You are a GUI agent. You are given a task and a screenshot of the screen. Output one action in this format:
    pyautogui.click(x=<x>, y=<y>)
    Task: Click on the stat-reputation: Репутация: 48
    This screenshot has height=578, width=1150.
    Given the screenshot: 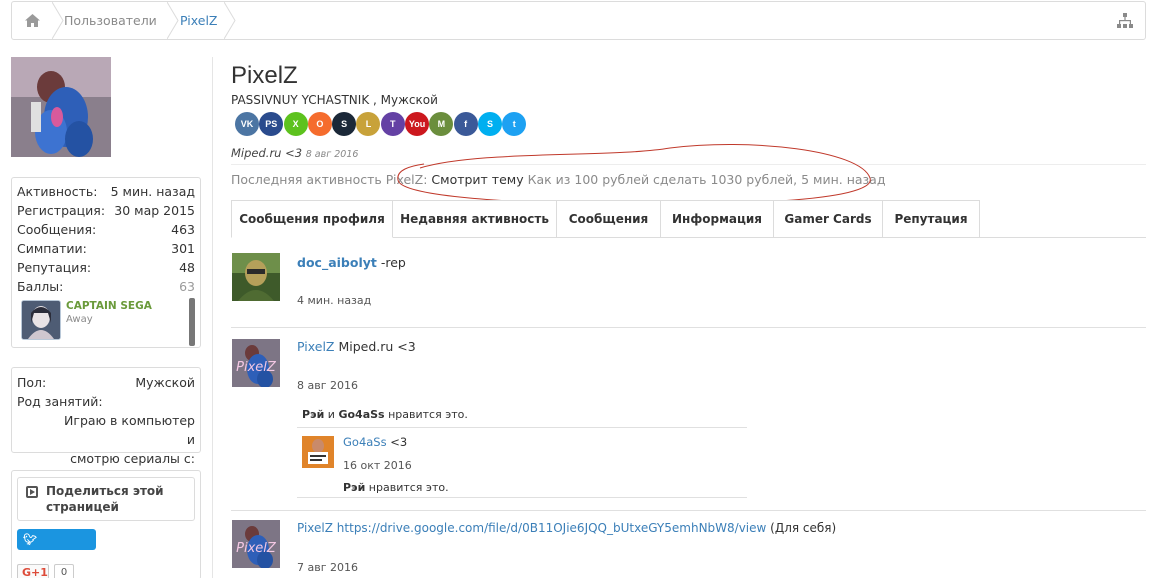 What is the action you would take?
    pyautogui.click(x=106, y=267)
    